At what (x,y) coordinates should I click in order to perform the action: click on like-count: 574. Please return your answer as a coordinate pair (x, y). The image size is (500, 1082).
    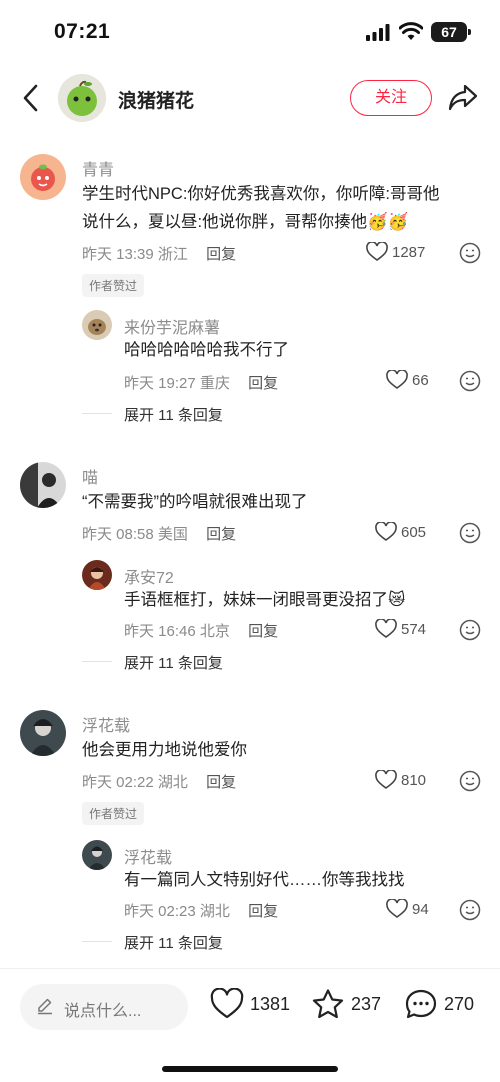
    Looking at the image, I should click on (414, 629).